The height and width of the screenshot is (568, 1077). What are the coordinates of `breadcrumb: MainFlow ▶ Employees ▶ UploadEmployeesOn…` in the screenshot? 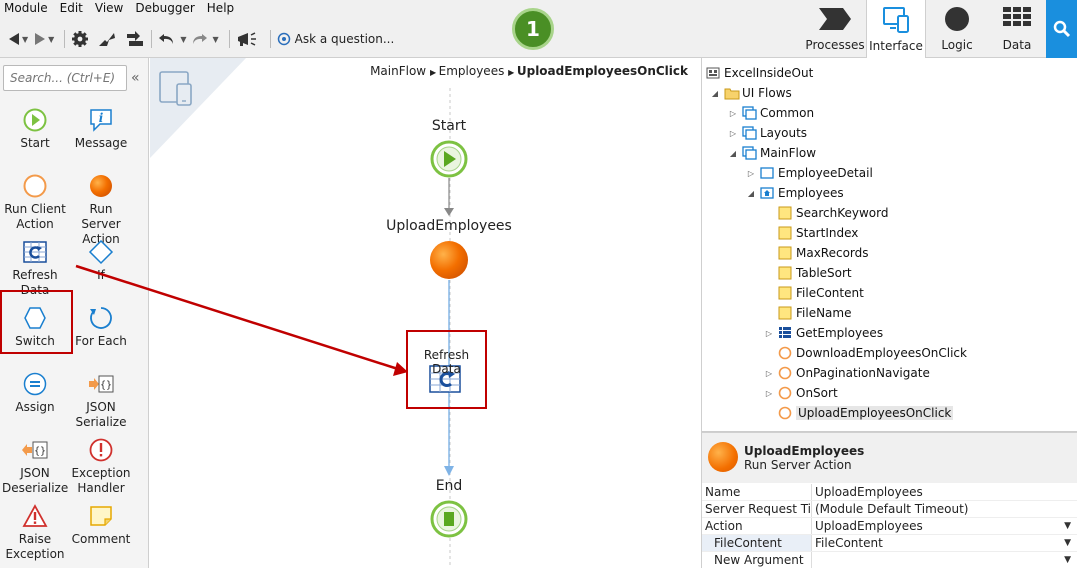 It's located at (529, 71).